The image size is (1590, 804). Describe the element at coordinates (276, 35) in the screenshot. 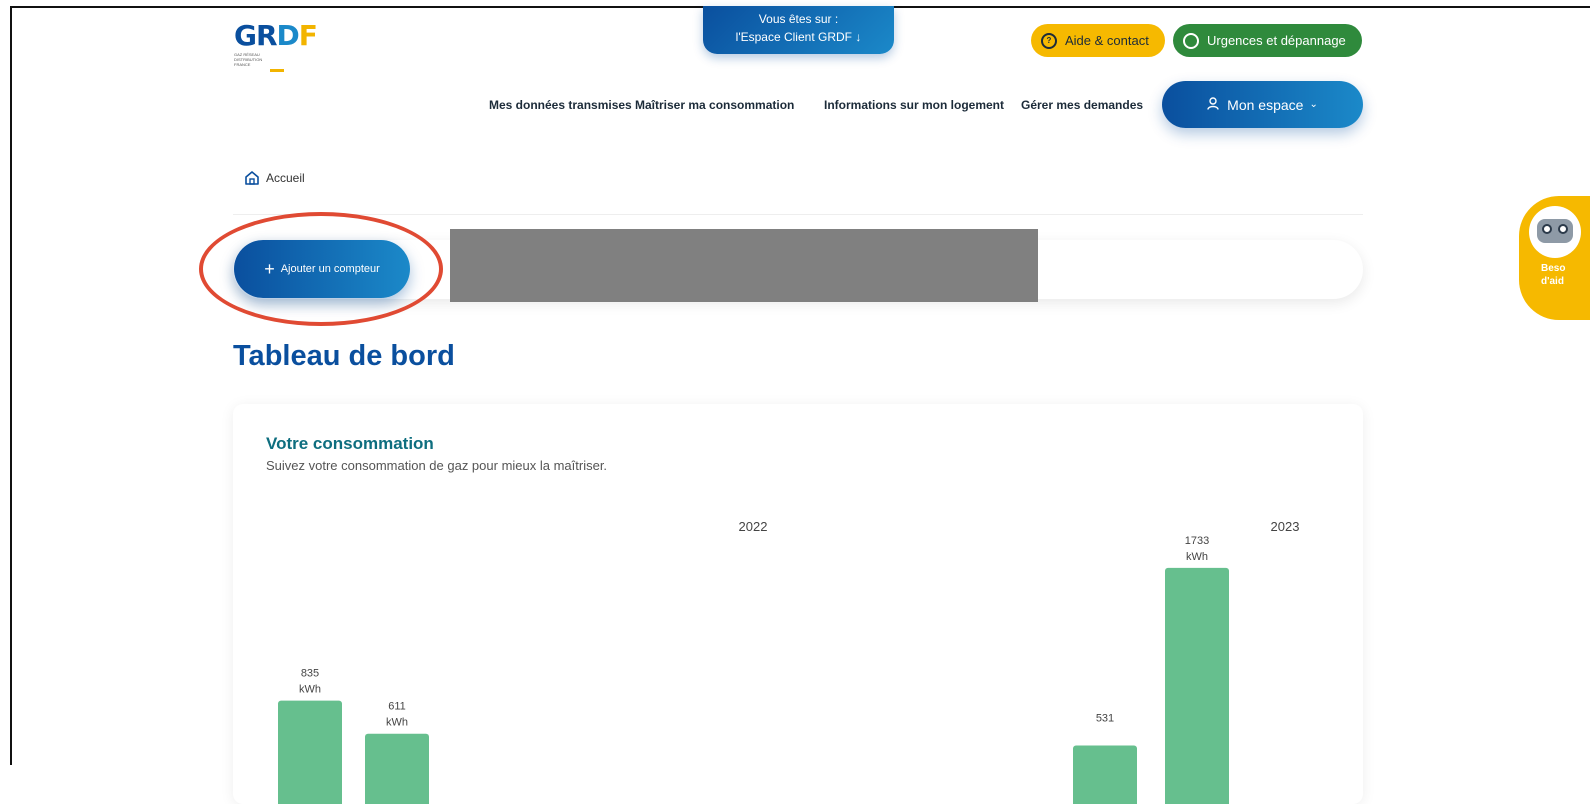

I see `logo-wordmark: GRDF` at that location.